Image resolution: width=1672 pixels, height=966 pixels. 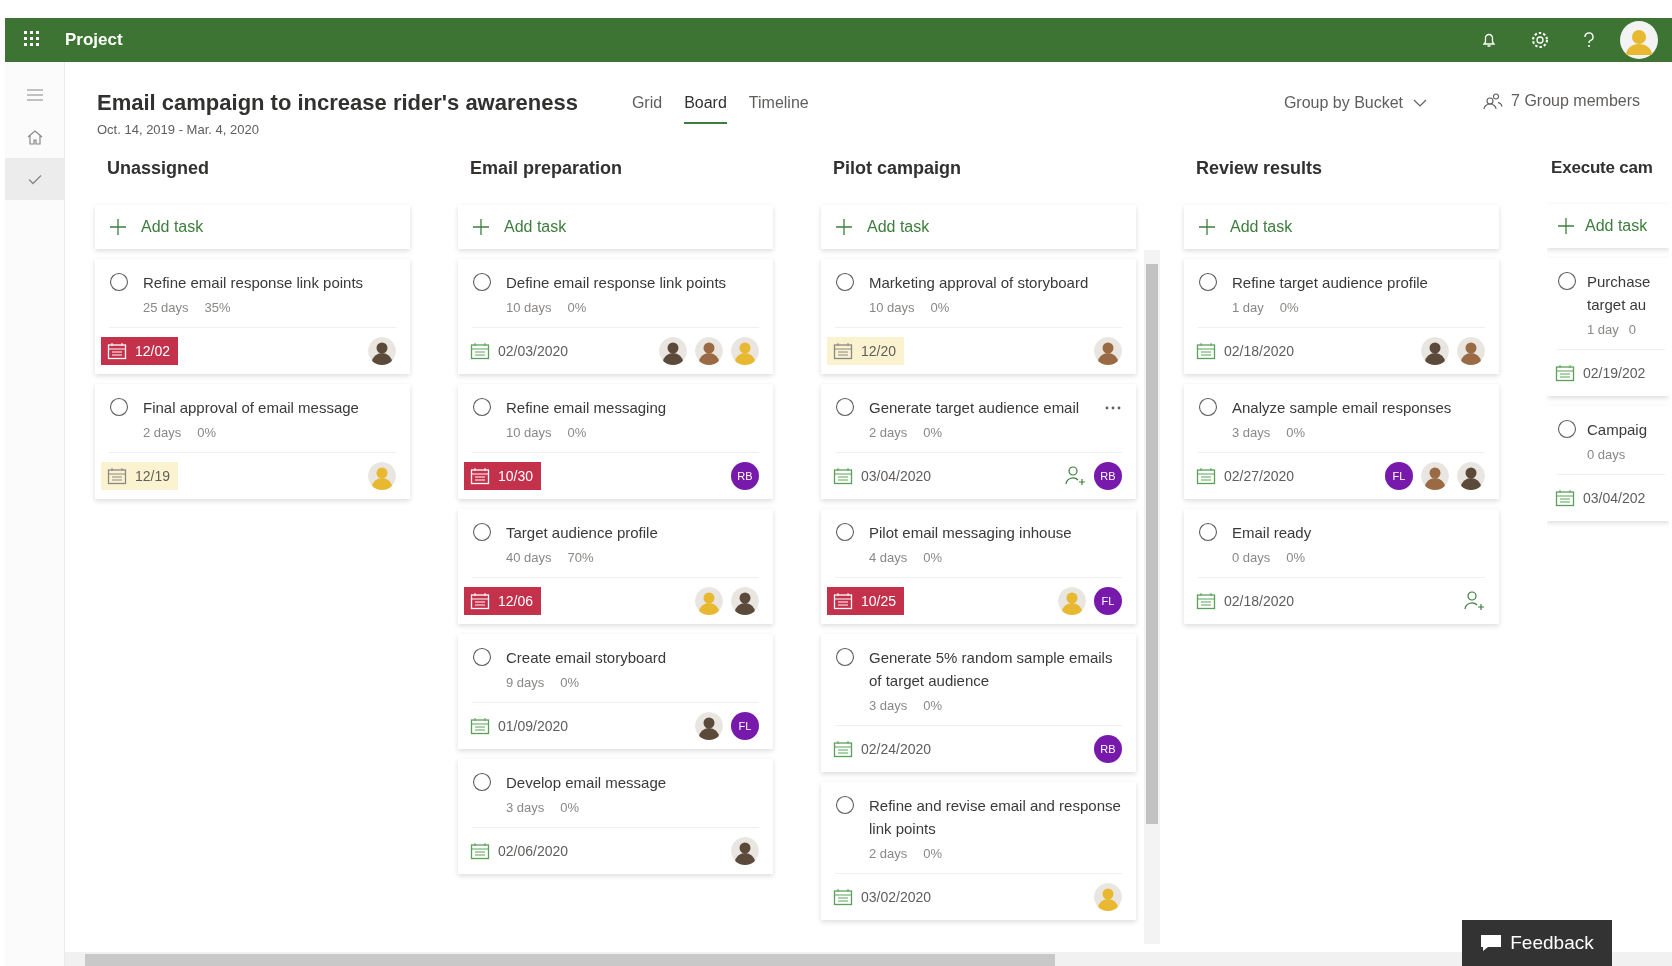 I want to click on due-date: 12/20, so click(x=866, y=351).